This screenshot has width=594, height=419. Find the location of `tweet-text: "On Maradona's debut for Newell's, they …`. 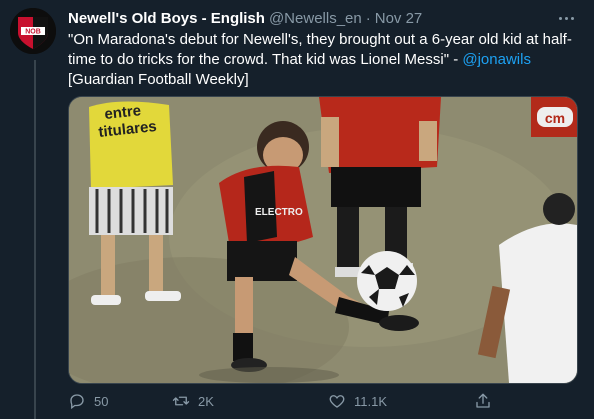

tweet-text: "On Maradona's debut for Newell's, they … is located at coordinates (323, 60).